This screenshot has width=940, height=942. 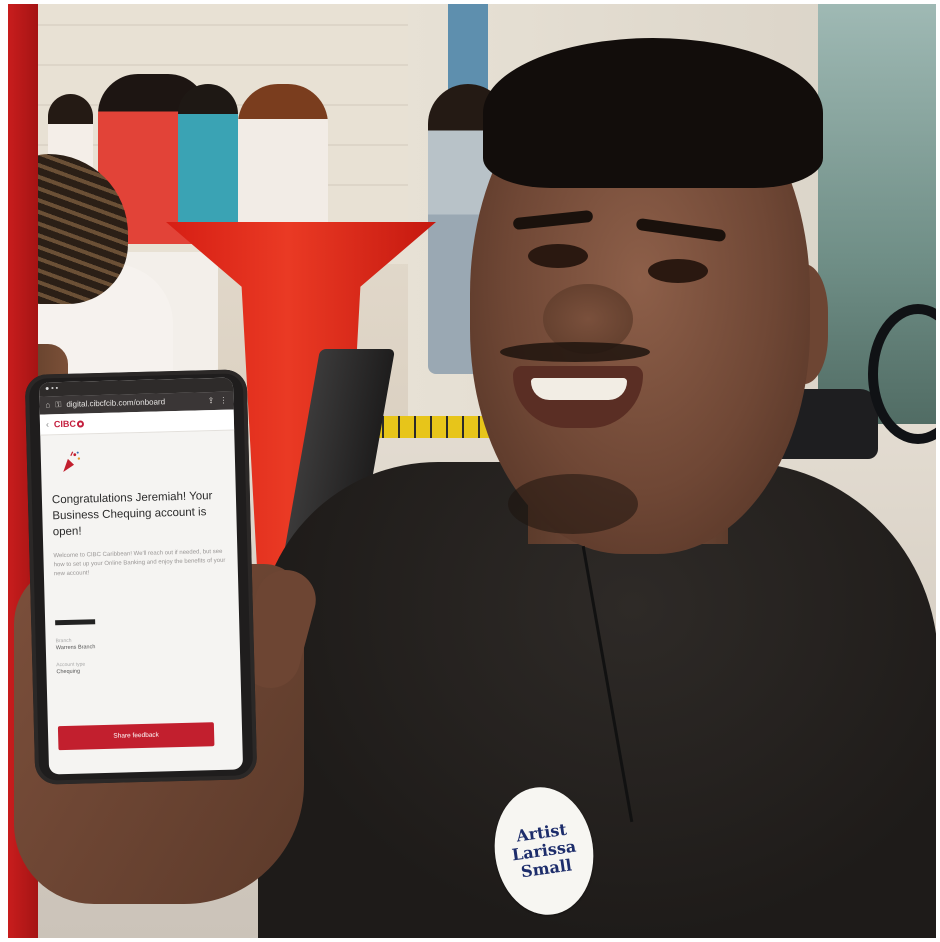 What do you see at coordinates (47, 405) in the screenshot?
I see `home-icon: ⌂` at bounding box center [47, 405].